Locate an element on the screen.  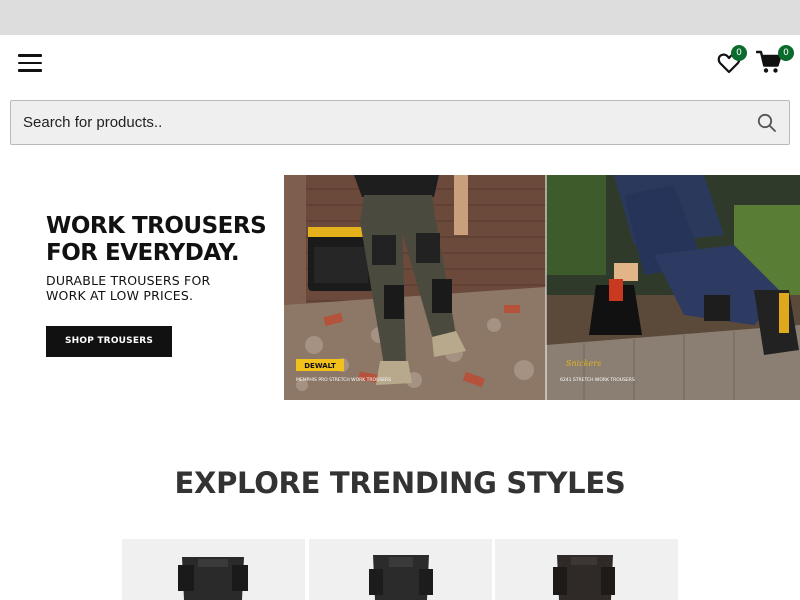
dewalt-caption: MEMPHIS PRO STRETCH WORK TROUSERS is located at coordinates (343, 380).